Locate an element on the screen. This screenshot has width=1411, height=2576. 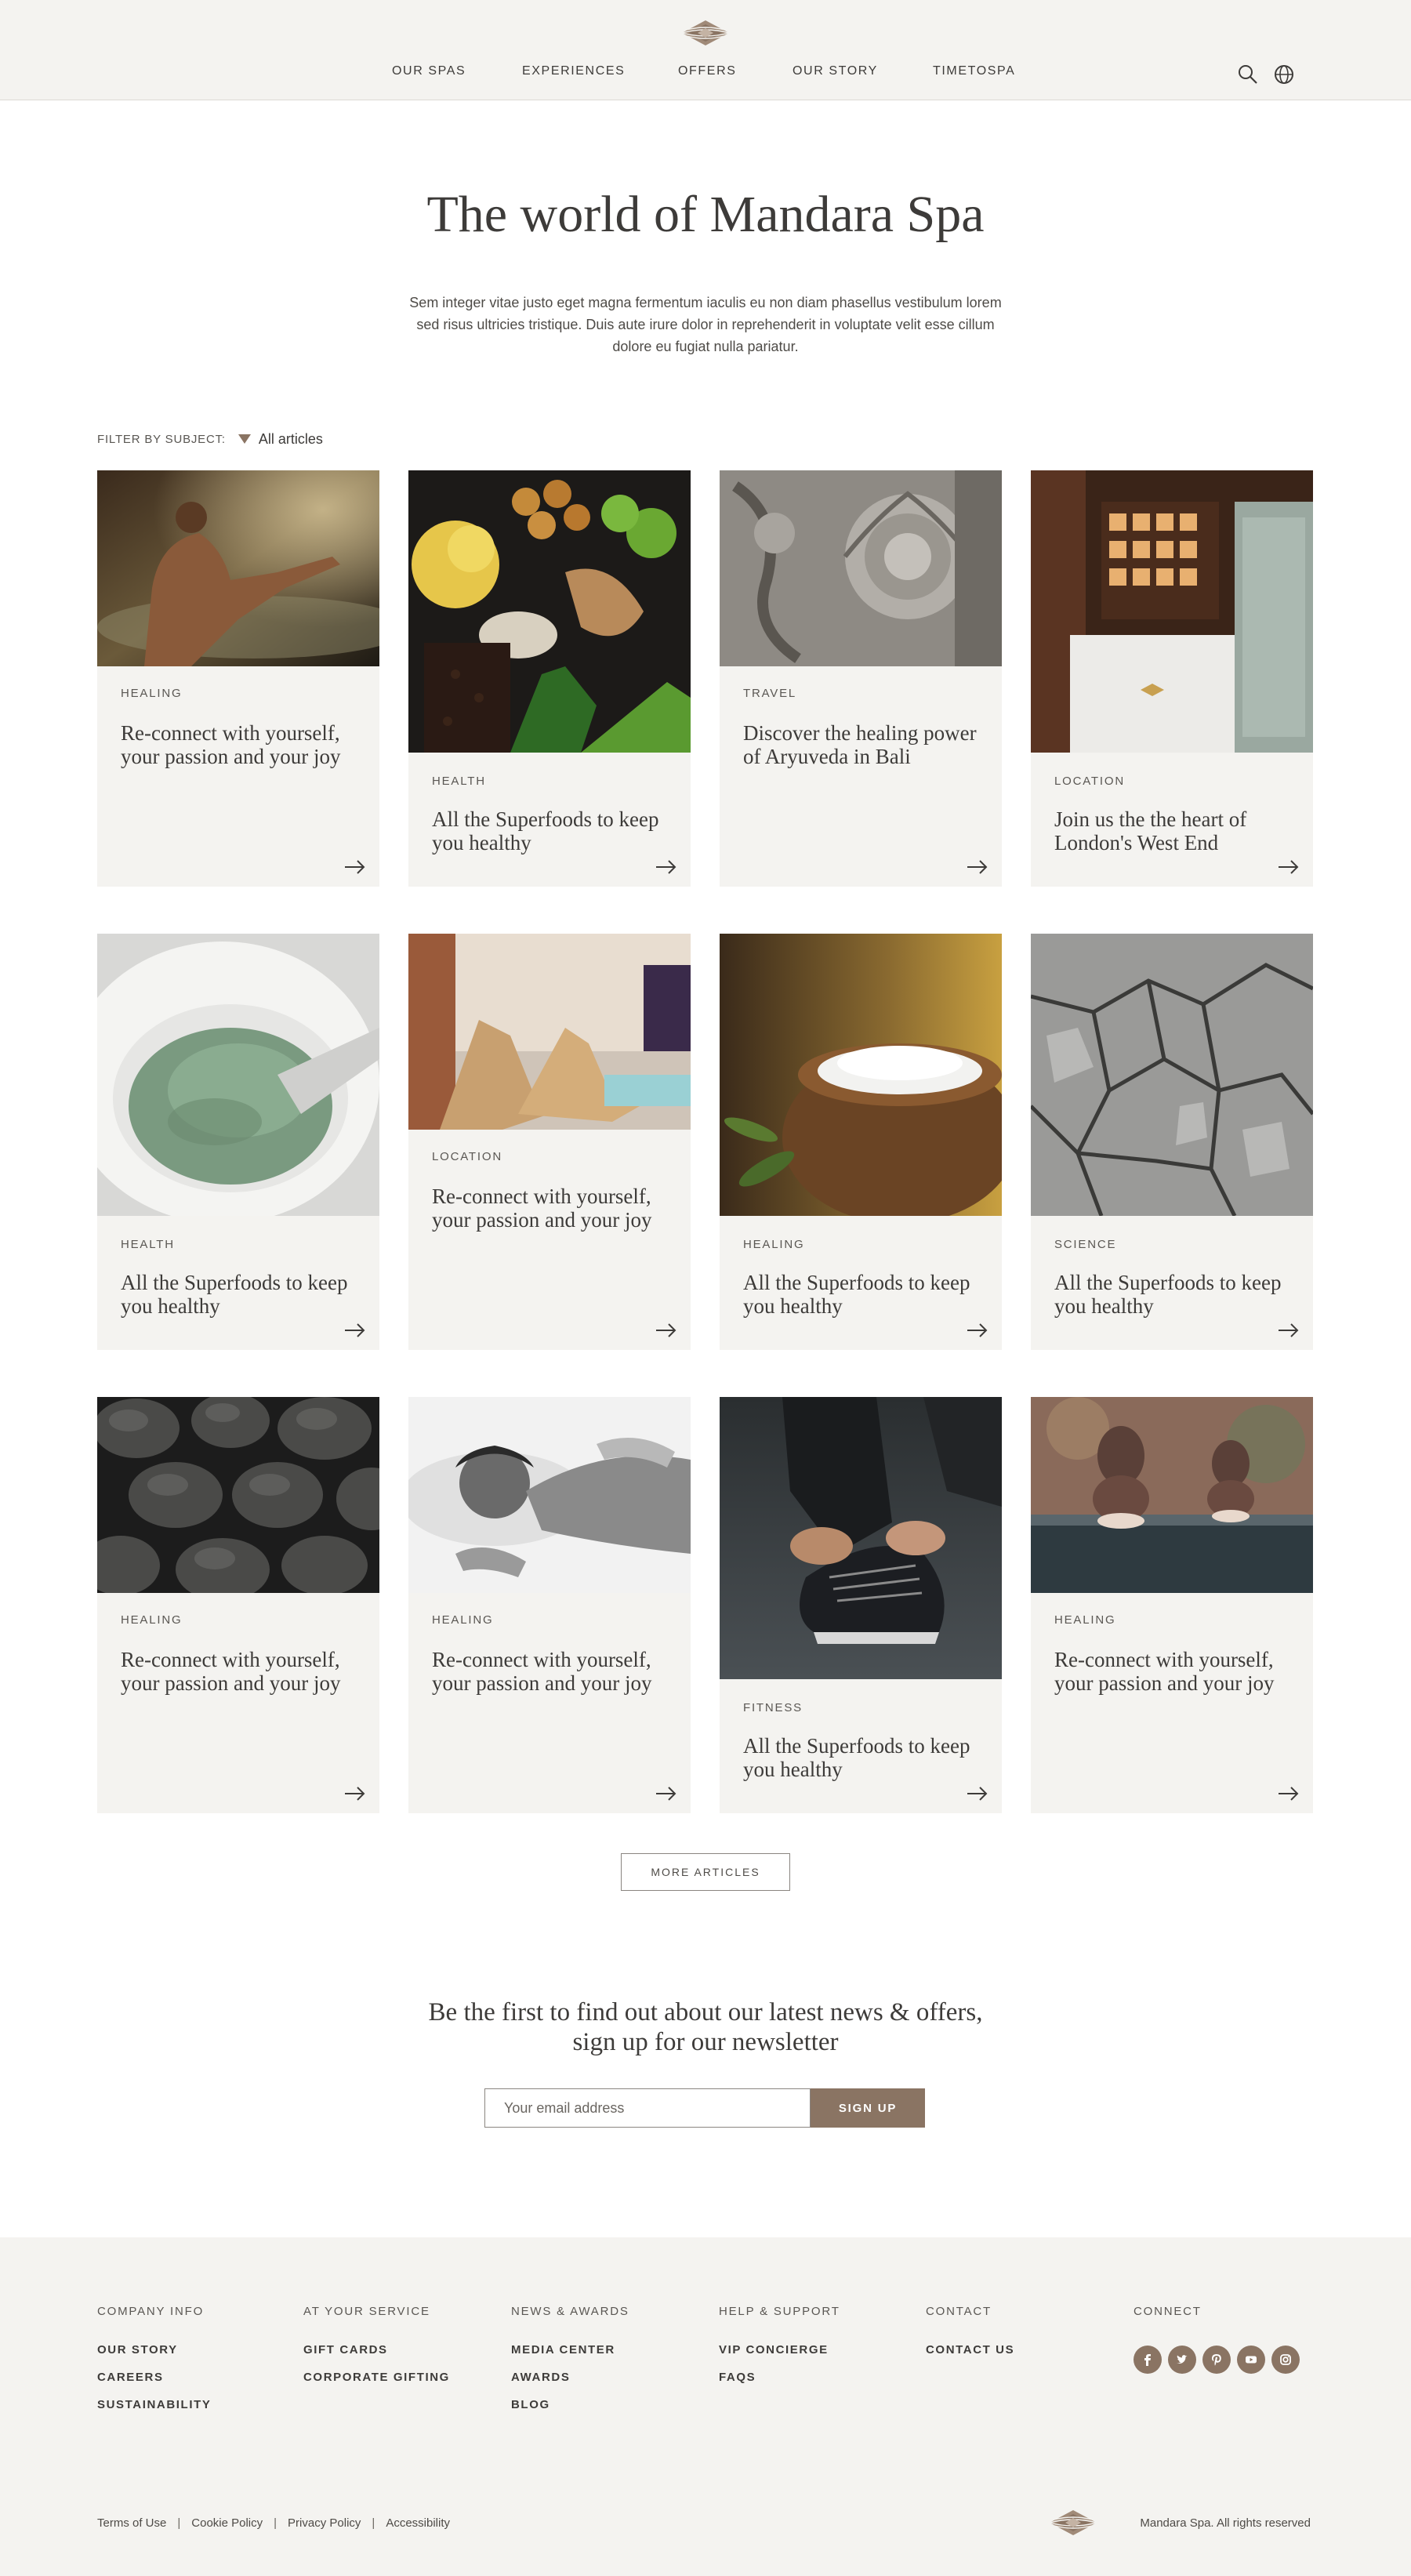
social-links is located at coordinates (1217, 2360).